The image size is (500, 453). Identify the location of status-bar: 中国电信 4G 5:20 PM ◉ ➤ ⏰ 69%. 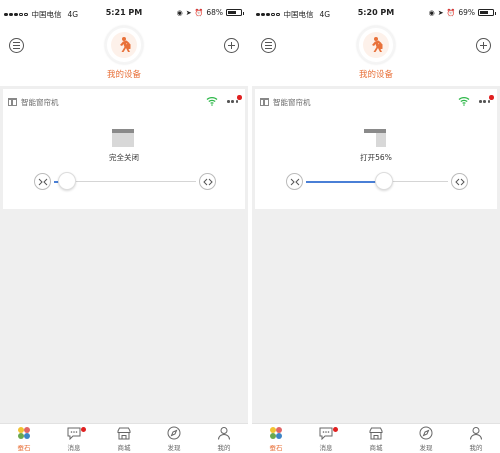
(376, 12).